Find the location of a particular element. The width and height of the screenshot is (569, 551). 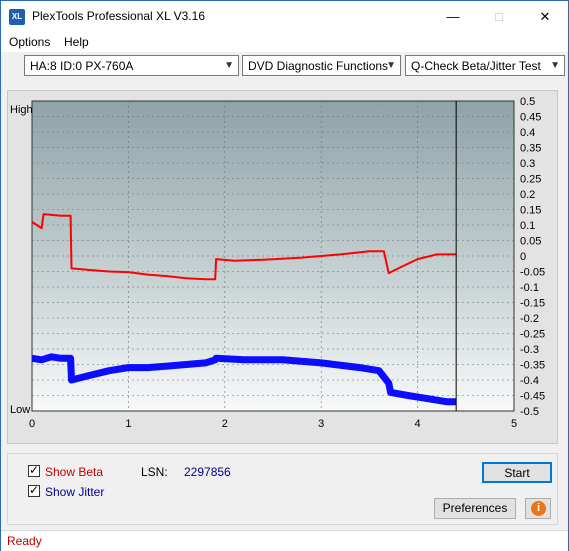

right-tick-label: 0.4 is located at coordinates (527, 133).